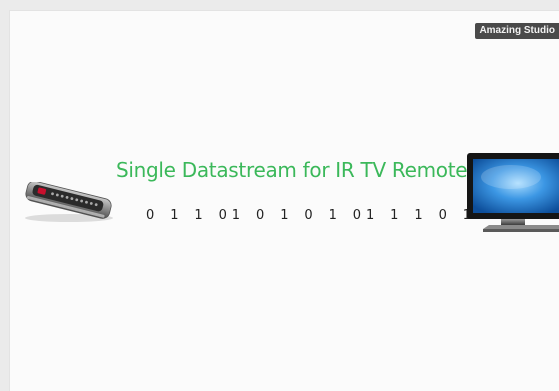  Describe the element at coordinates (297, 170) in the screenshot. I see `diagram-title: Single Datastream for IR TV Remotes` at that location.